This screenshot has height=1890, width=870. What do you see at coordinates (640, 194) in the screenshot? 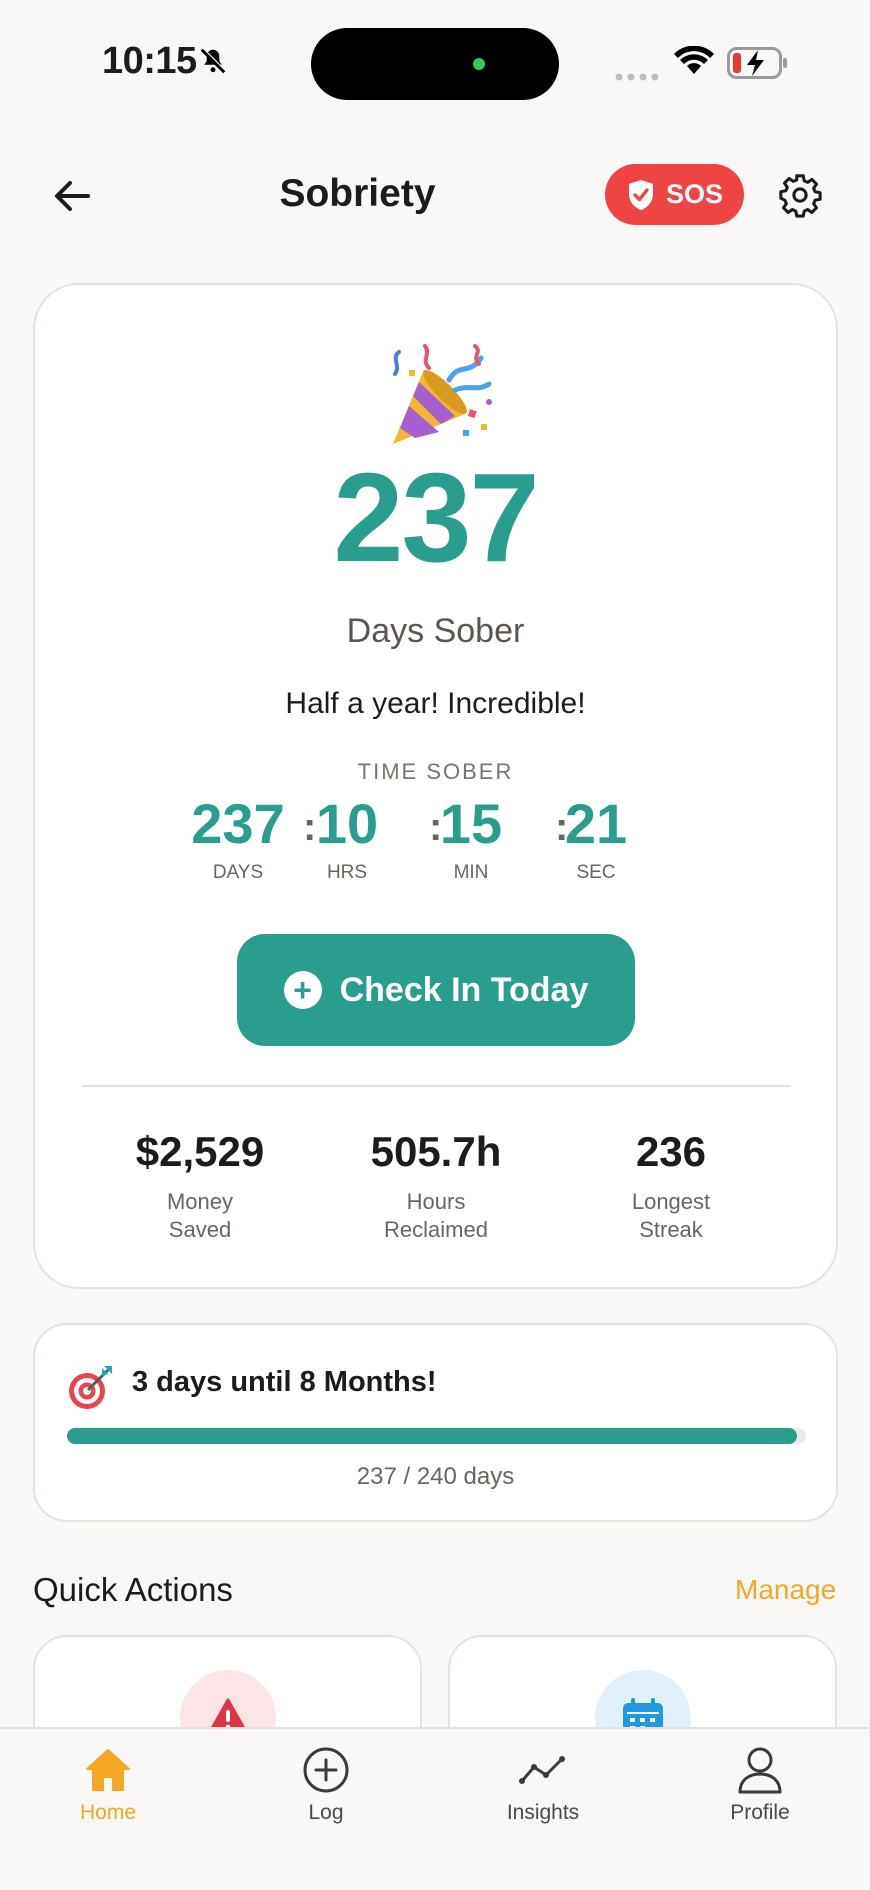
I see `shield-check-icon` at bounding box center [640, 194].